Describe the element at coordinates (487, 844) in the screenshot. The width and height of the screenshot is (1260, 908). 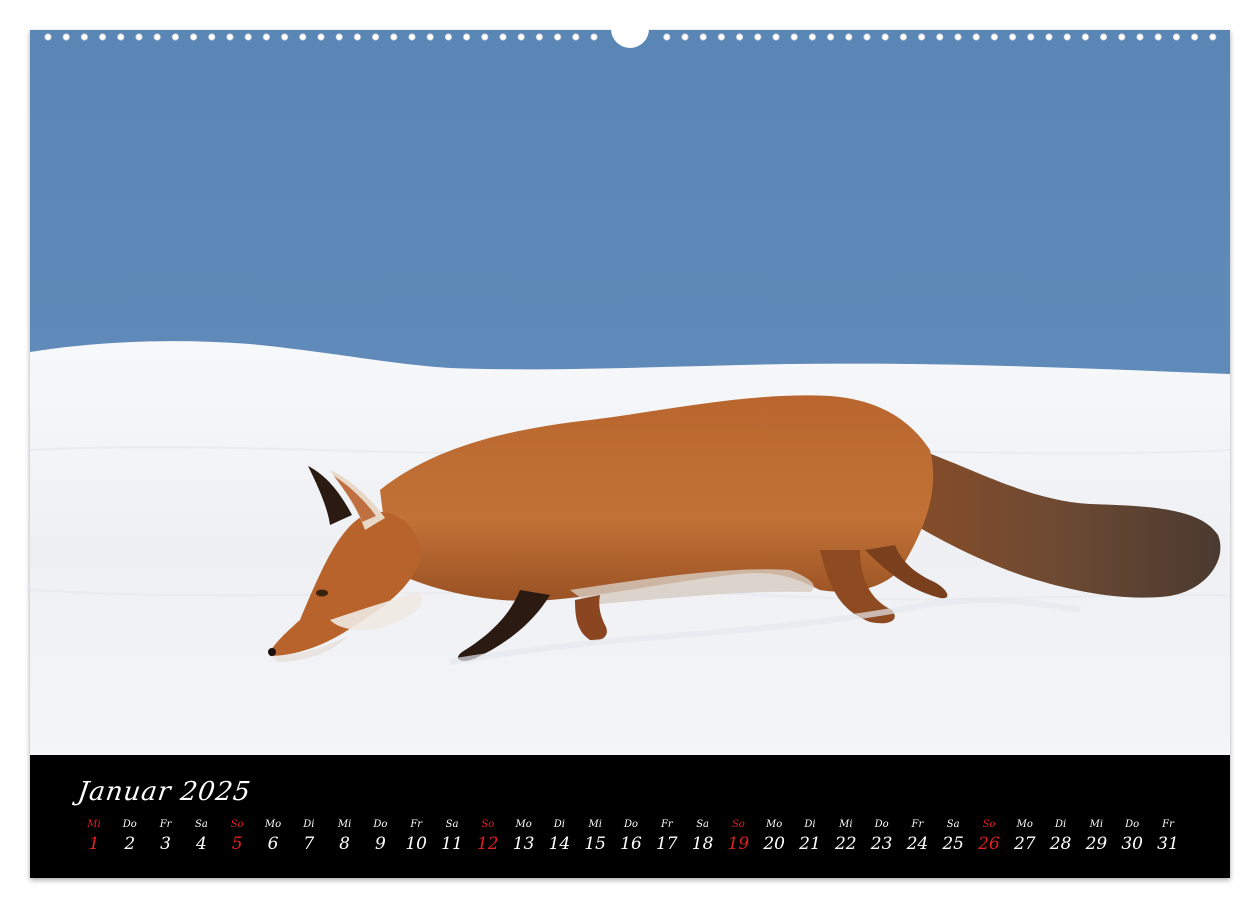
I see `day-number: 12` at that location.